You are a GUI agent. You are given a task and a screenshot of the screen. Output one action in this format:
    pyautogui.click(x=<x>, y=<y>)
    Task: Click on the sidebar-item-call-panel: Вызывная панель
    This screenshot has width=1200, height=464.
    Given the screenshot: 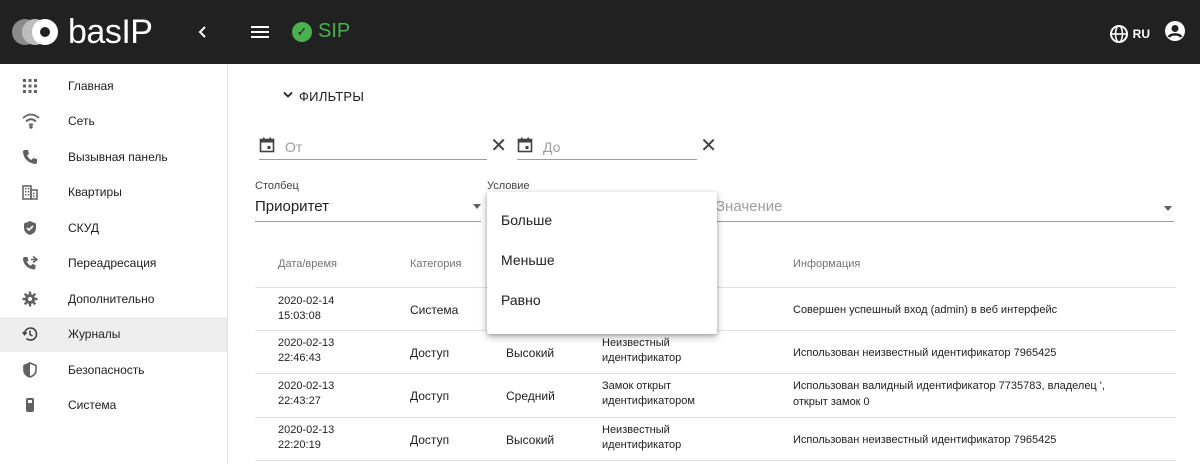 What is the action you would take?
    pyautogui.click(x=113, y=157)
    